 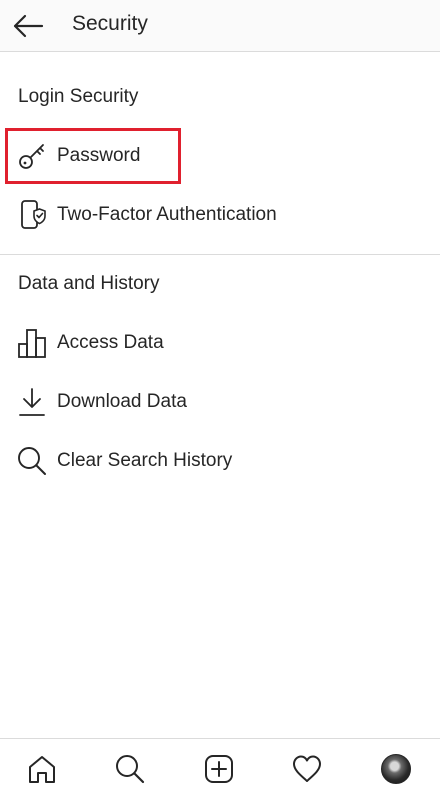 What do you see at coordinates (89, 283) in the screenshot?
I see `section-title-data-and-history: Data and History` at bounding box center [89, 283].